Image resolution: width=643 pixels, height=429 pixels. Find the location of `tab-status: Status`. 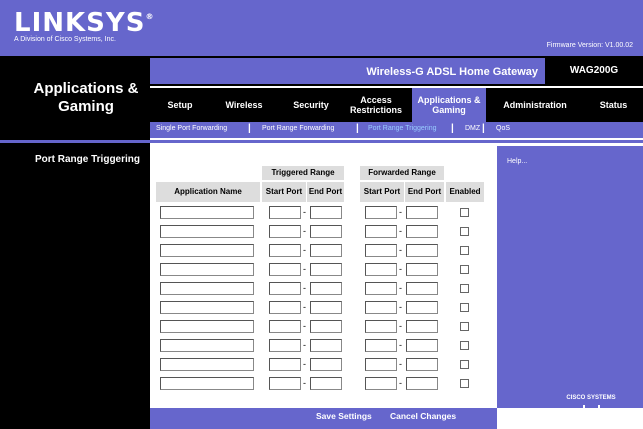

tab-status: Status is located at coordinates (613, 105).